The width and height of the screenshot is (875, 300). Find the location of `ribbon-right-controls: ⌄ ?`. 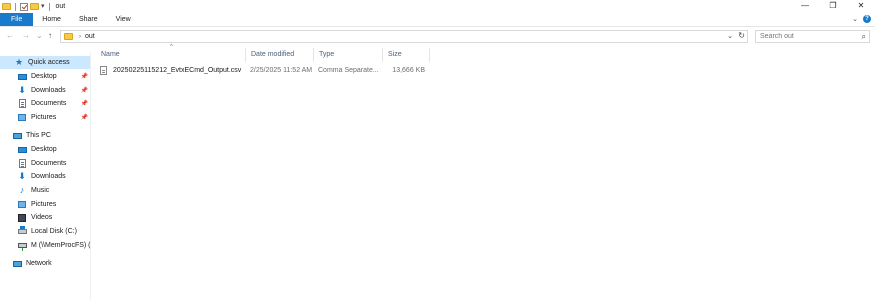

ribbon-right-controls: ⌄ ? is located at coordinates (861, 19).